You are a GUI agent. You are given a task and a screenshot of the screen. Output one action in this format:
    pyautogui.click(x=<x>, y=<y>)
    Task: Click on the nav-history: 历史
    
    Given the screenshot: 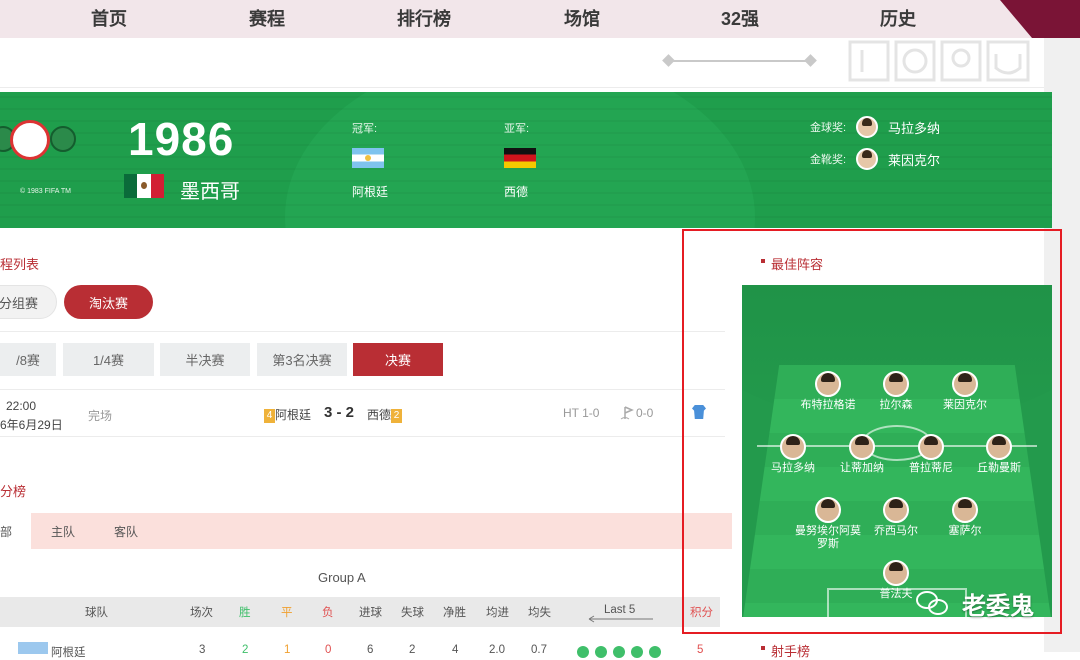 What is the action you would take?
    pyautogui.click(x=898, y=18)
    